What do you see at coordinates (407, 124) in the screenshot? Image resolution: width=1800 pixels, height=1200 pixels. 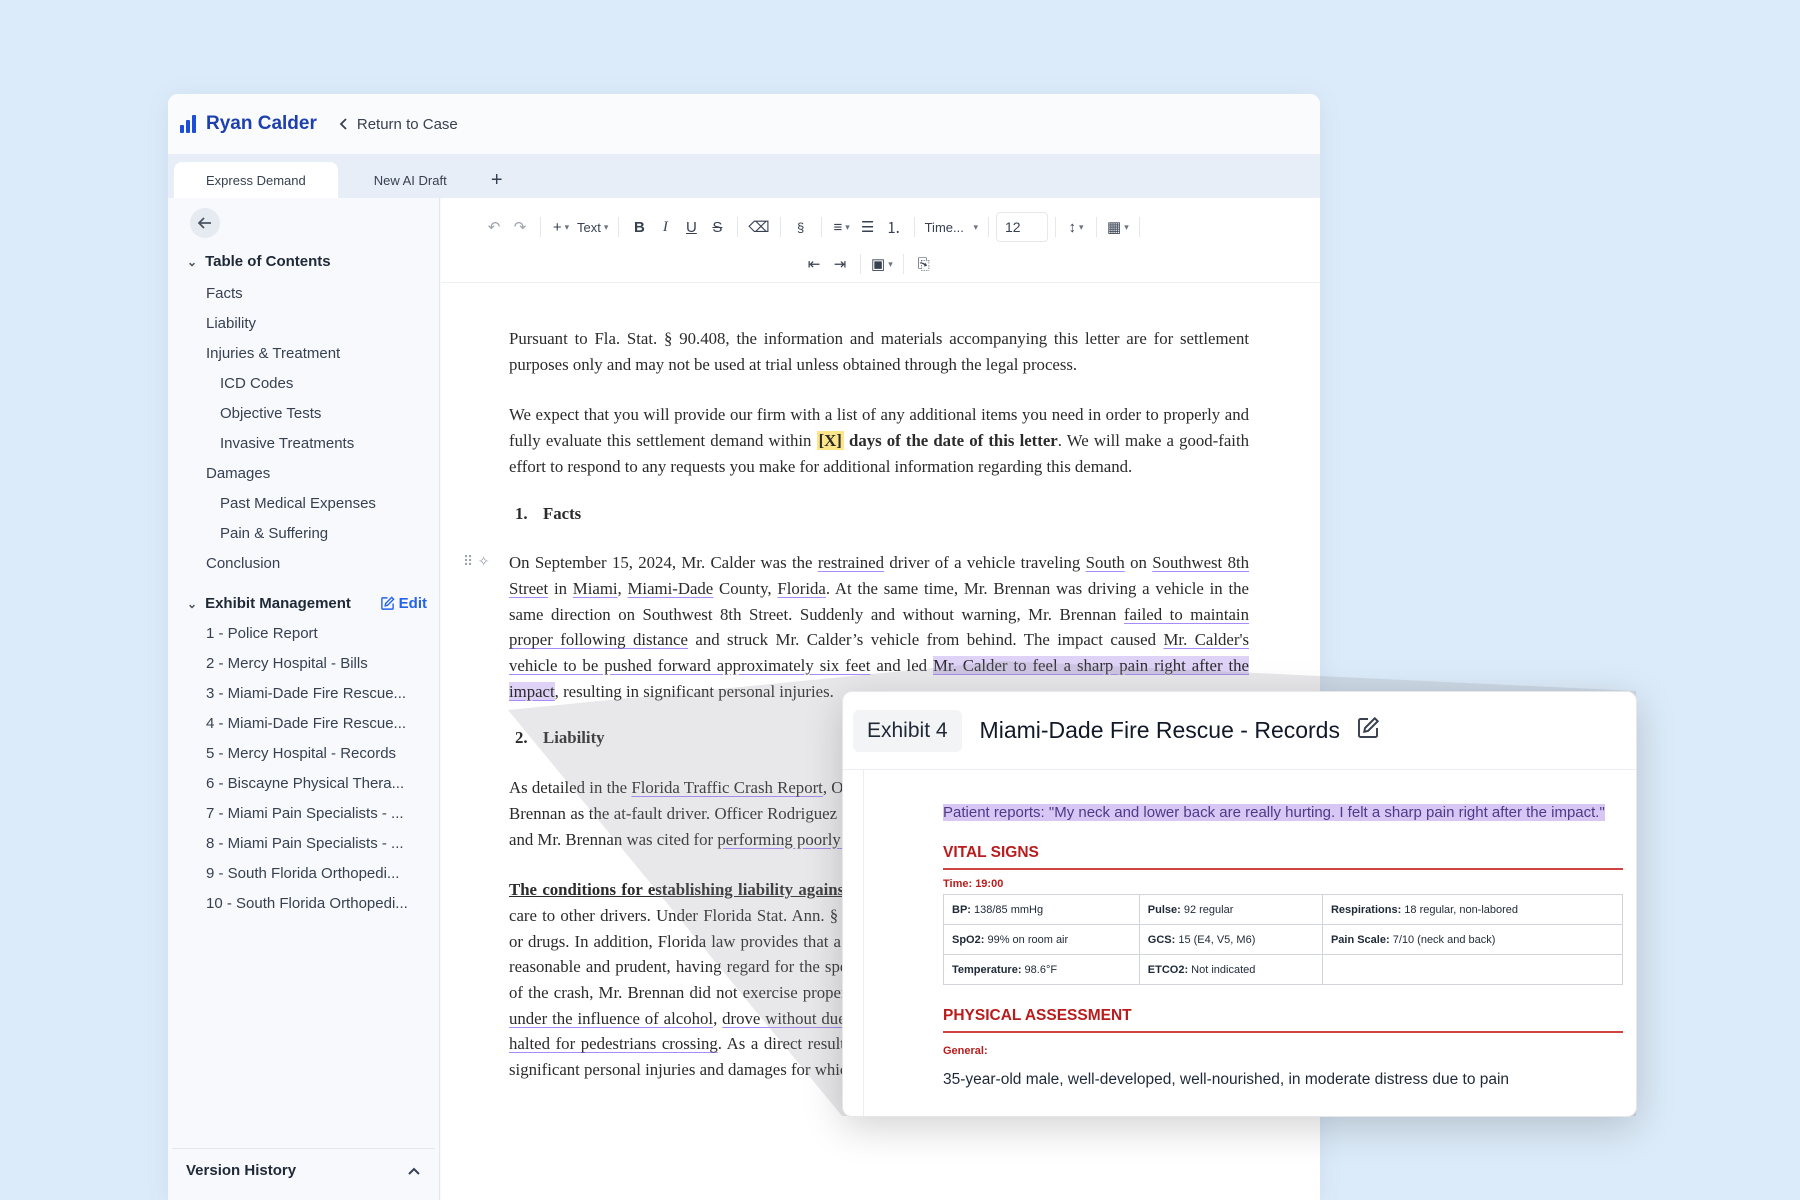 I see `return-to-case-label: Return to Case` at bounding box center [407, 124].